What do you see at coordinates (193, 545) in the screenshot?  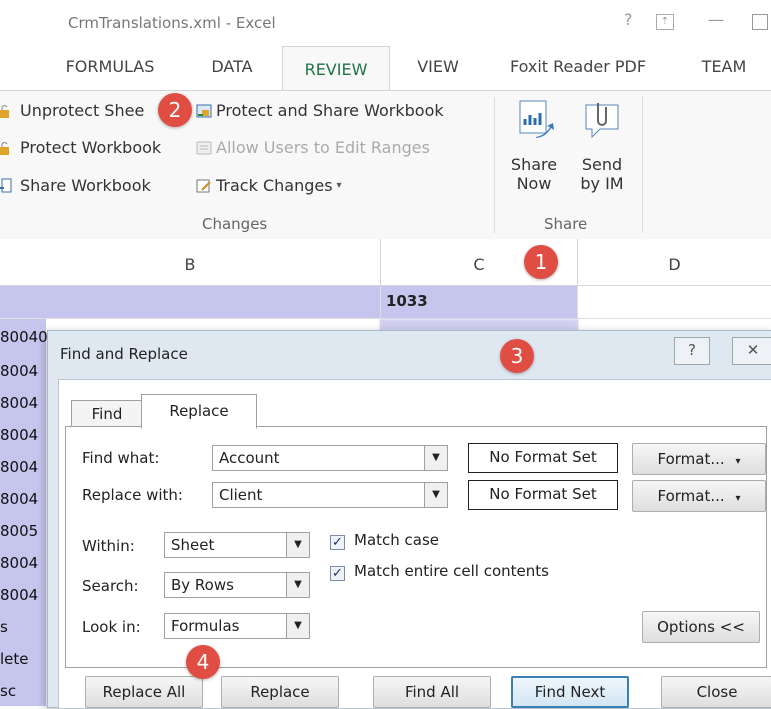 I see `within-value: Sheet` at bounding box center [193, 545].